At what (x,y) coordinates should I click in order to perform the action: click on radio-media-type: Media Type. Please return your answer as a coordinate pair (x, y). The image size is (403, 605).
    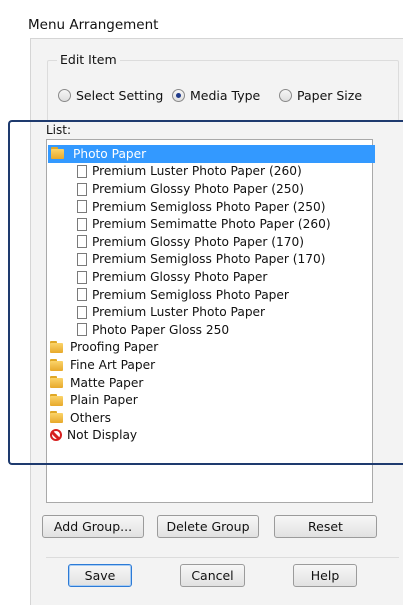
    Looking at the image, I should click on (216, 95).